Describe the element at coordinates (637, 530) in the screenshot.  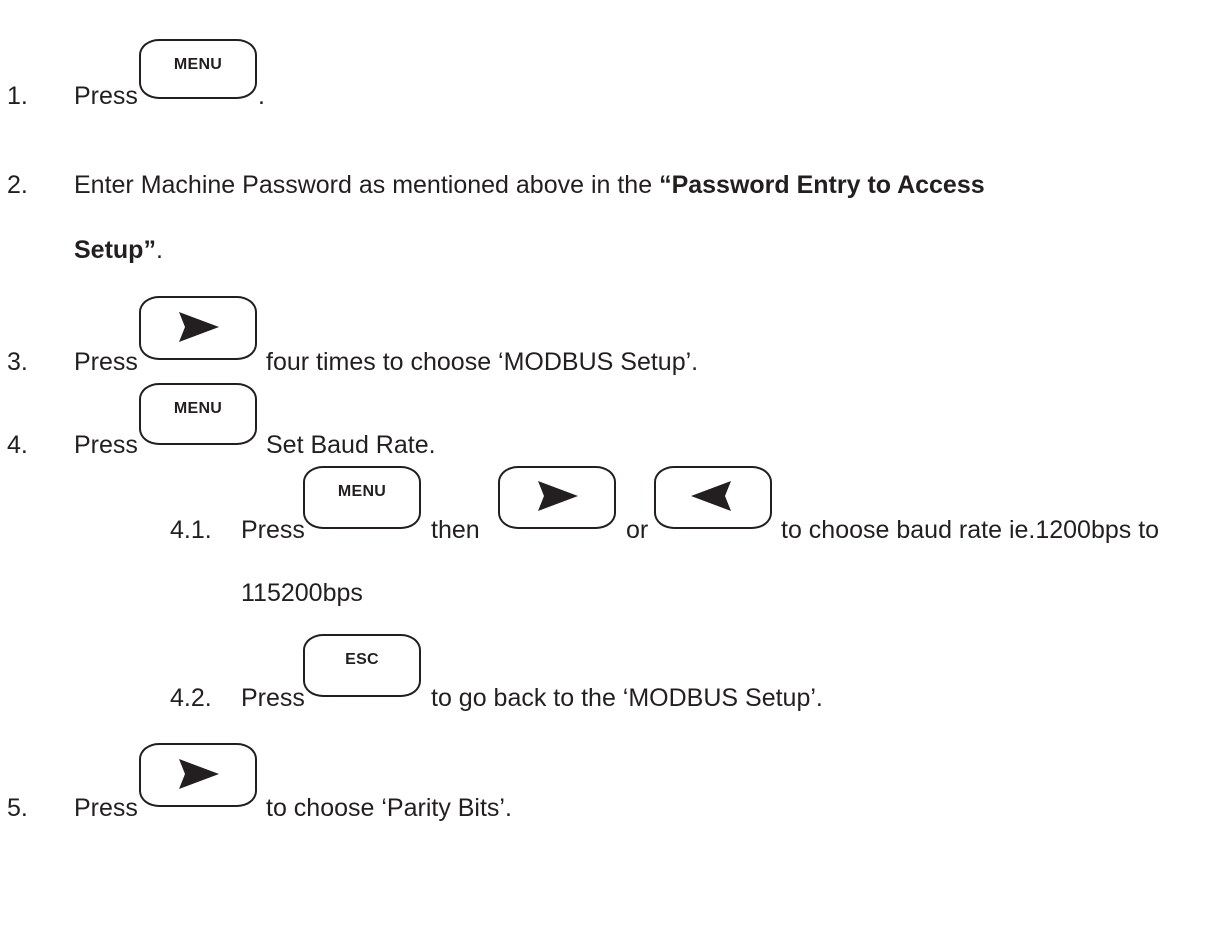
I see `step-text: or` at that location.